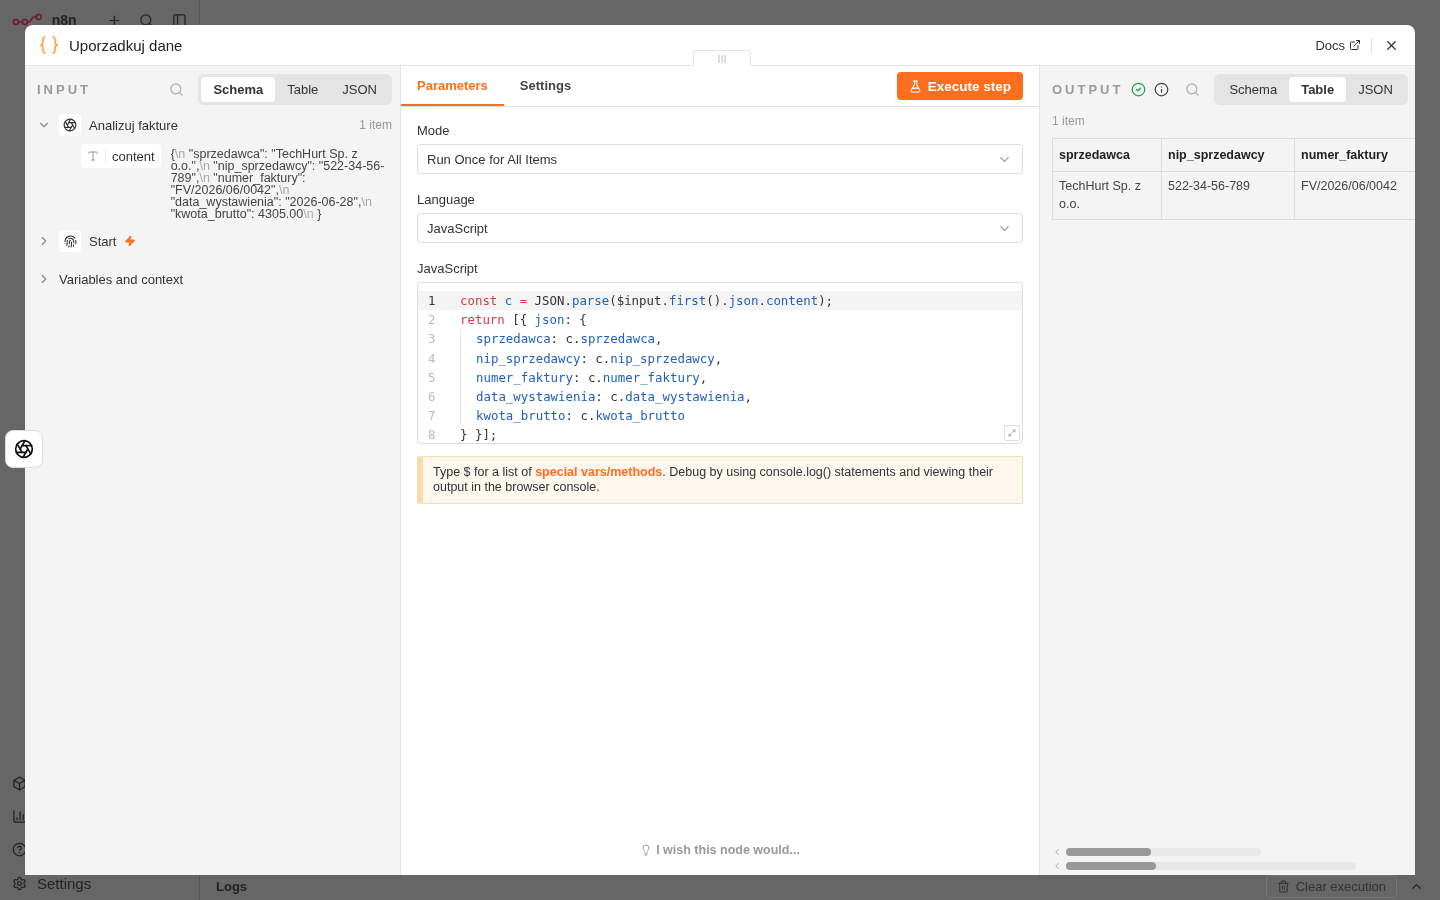 The image size is (1440, 900). Describe the element at coordinates (915, 86) in the screenshot. I see `flask-icon` at that location.